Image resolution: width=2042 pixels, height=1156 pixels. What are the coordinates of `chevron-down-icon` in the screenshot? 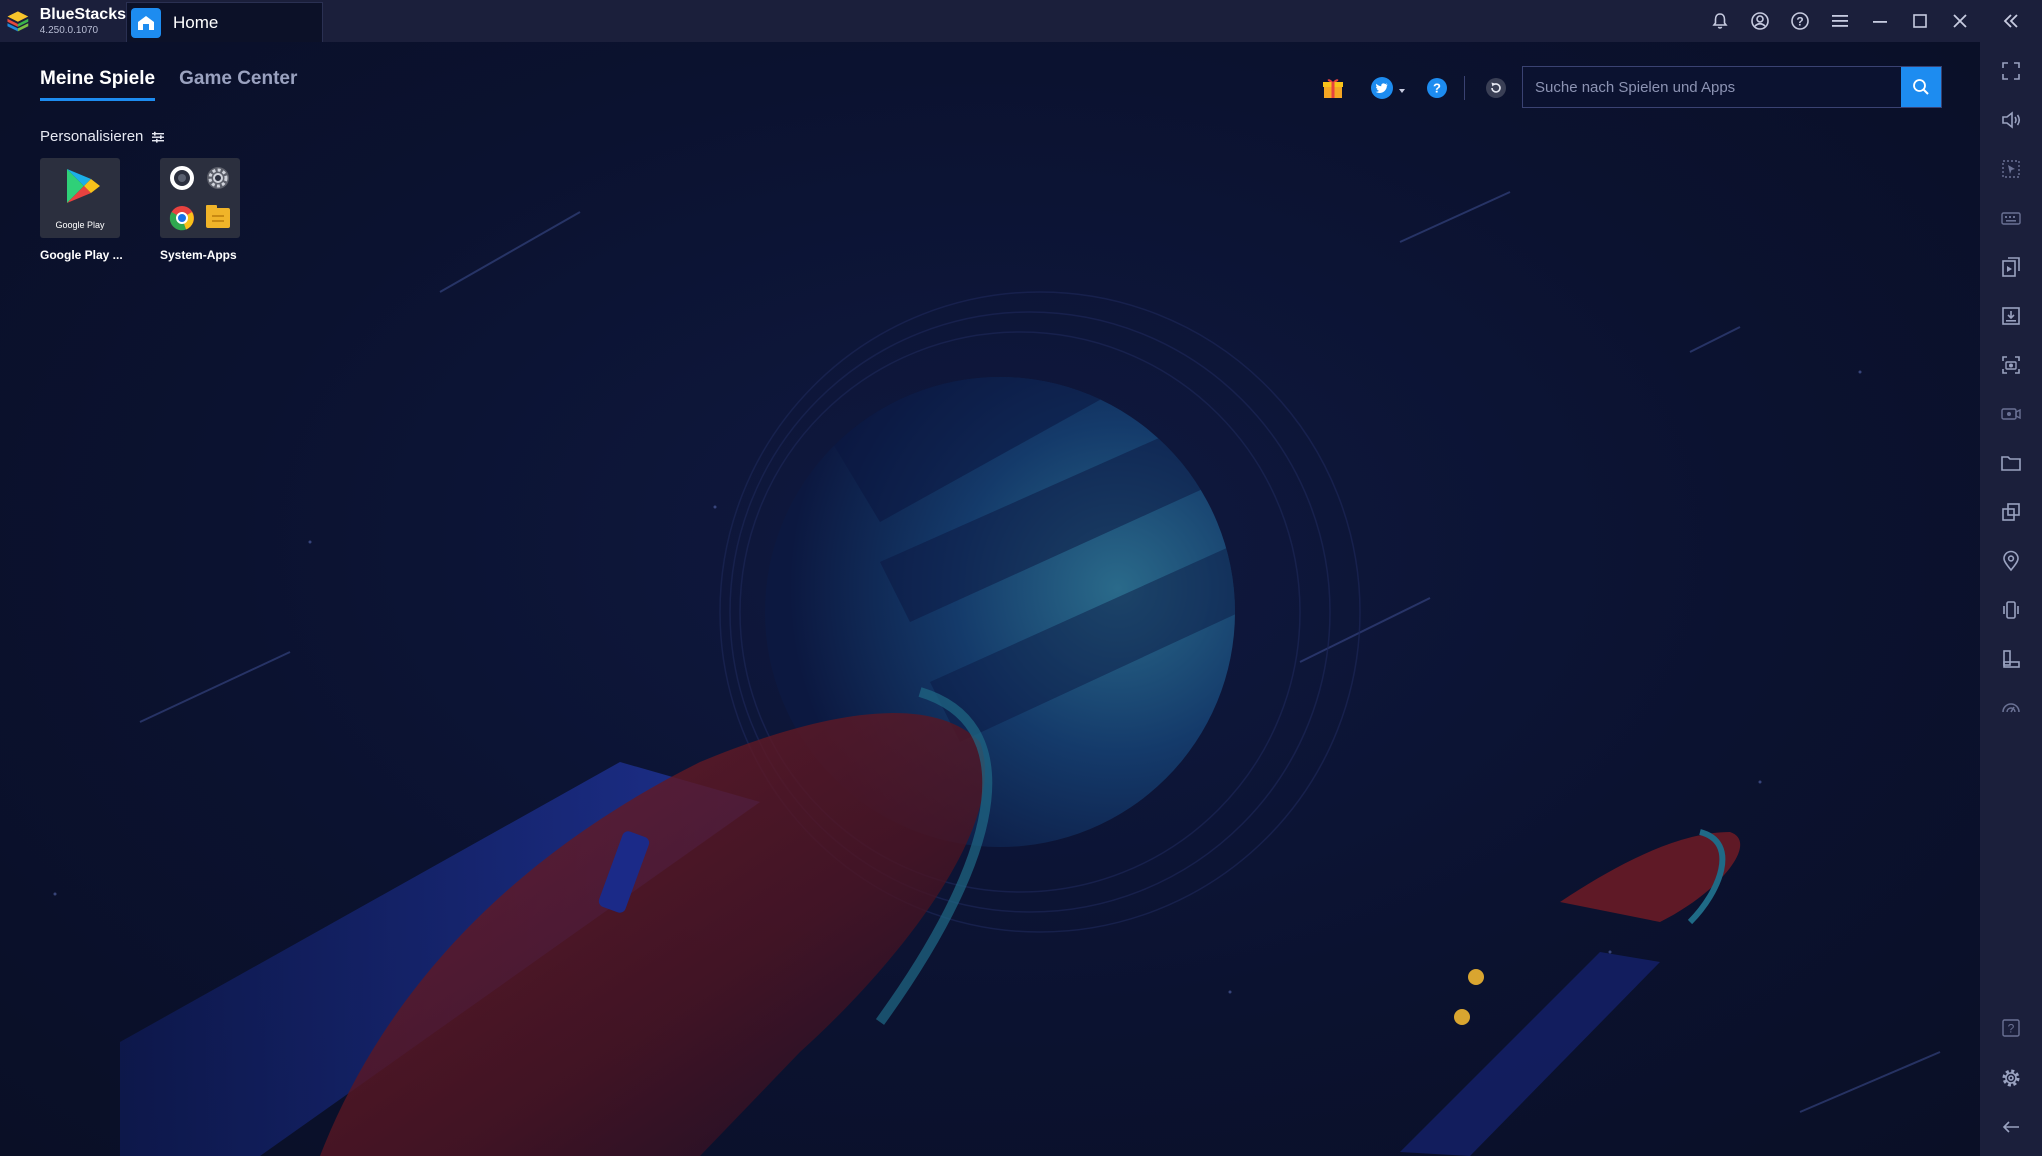 It's located at (1401, 91).